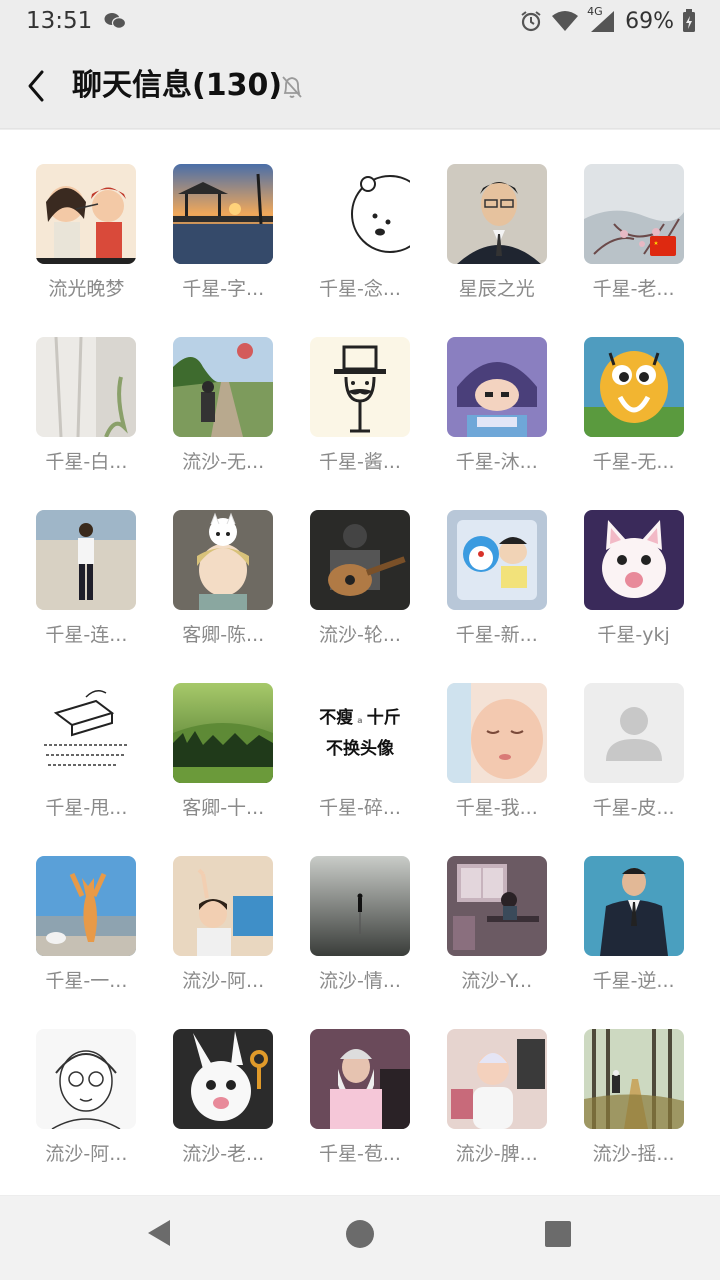  What do you see at coordinates (86, 289) in the screenshot?
I see `member-name: 流光晚梦` at bounding box center [86, 289].